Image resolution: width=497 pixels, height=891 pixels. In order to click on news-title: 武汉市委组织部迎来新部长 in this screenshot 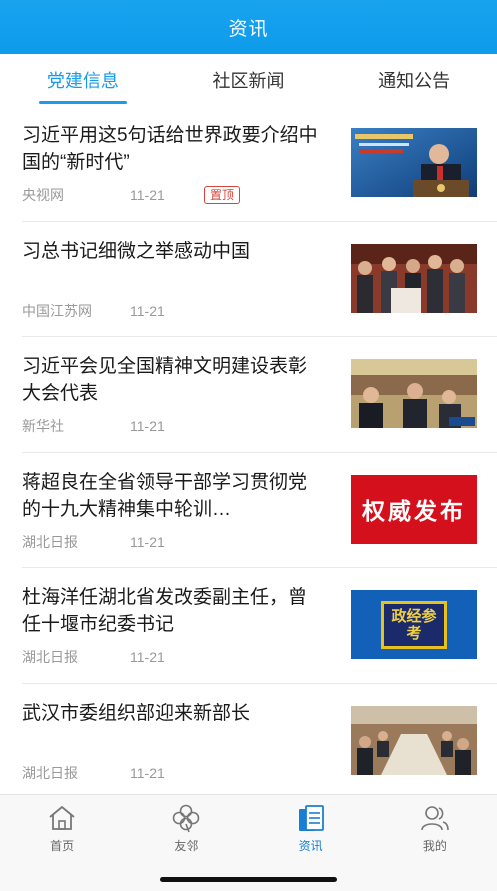, I will do `click(136, 713)`.